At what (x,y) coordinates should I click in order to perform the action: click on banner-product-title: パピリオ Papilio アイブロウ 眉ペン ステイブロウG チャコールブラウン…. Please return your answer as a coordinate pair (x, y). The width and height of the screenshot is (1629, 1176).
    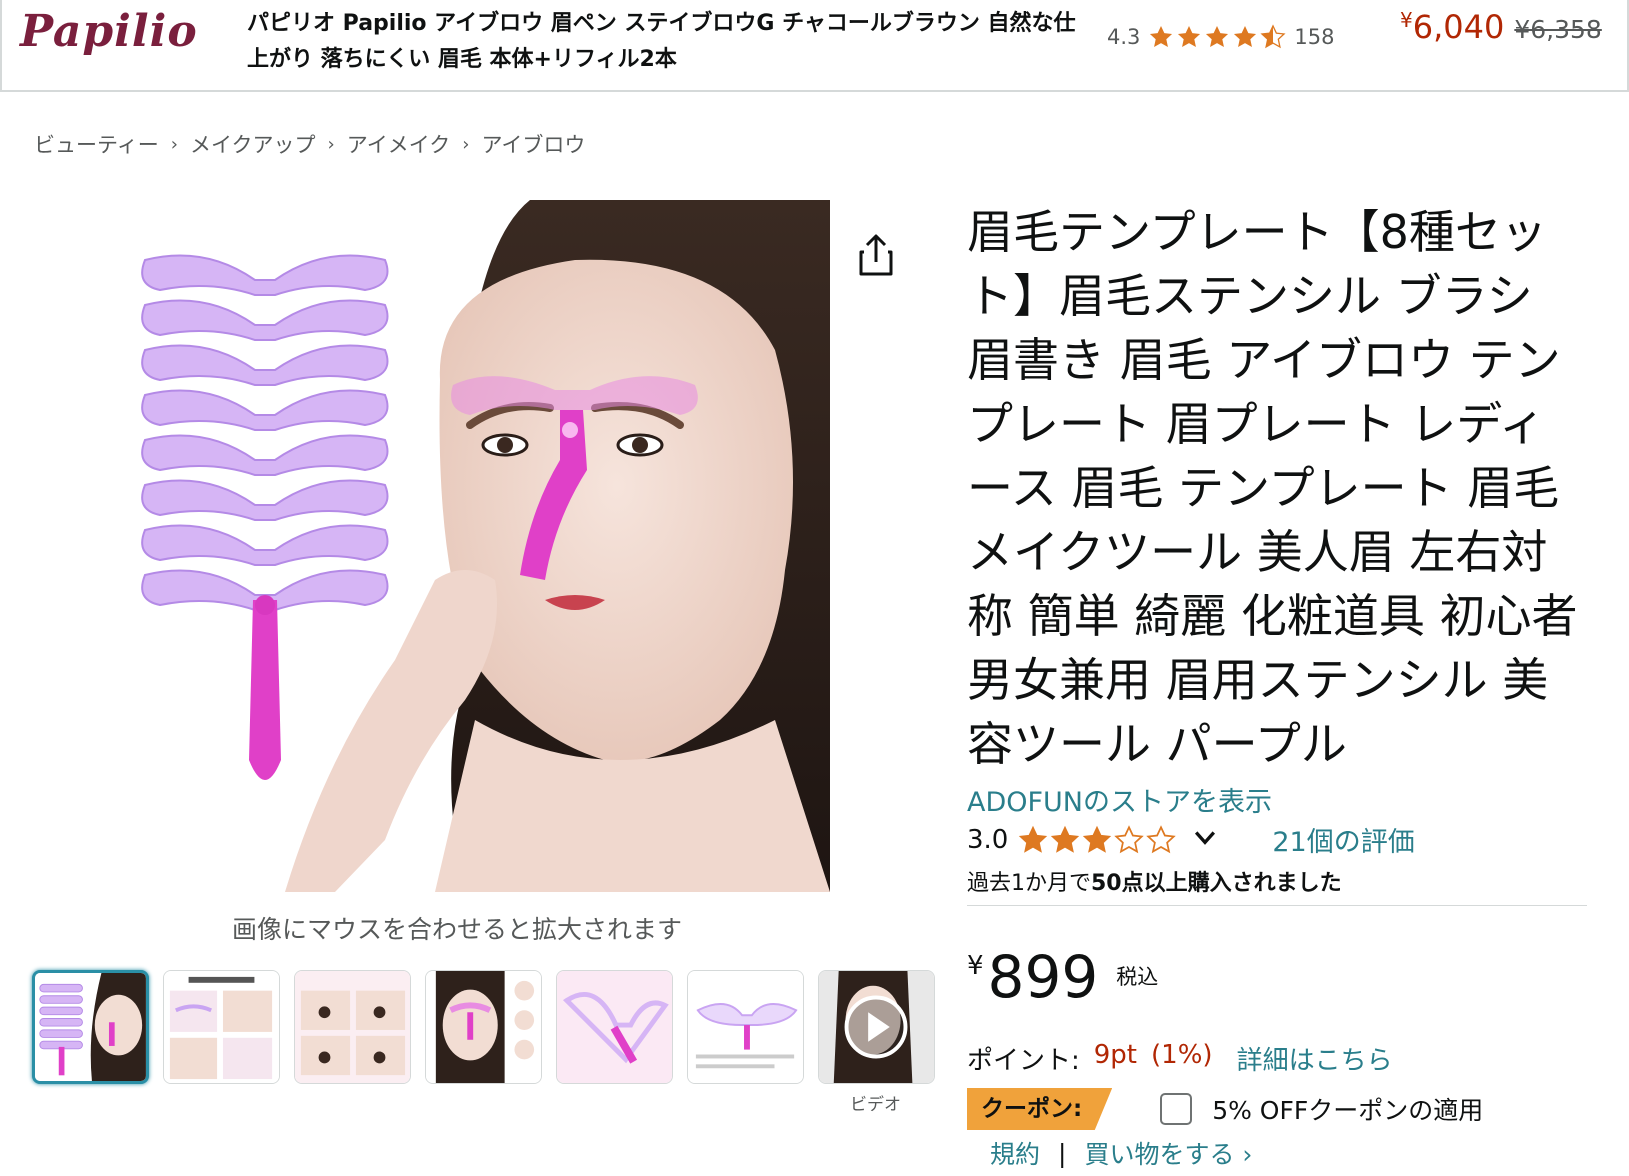
    Looking at the image, I should click on (662, 42).